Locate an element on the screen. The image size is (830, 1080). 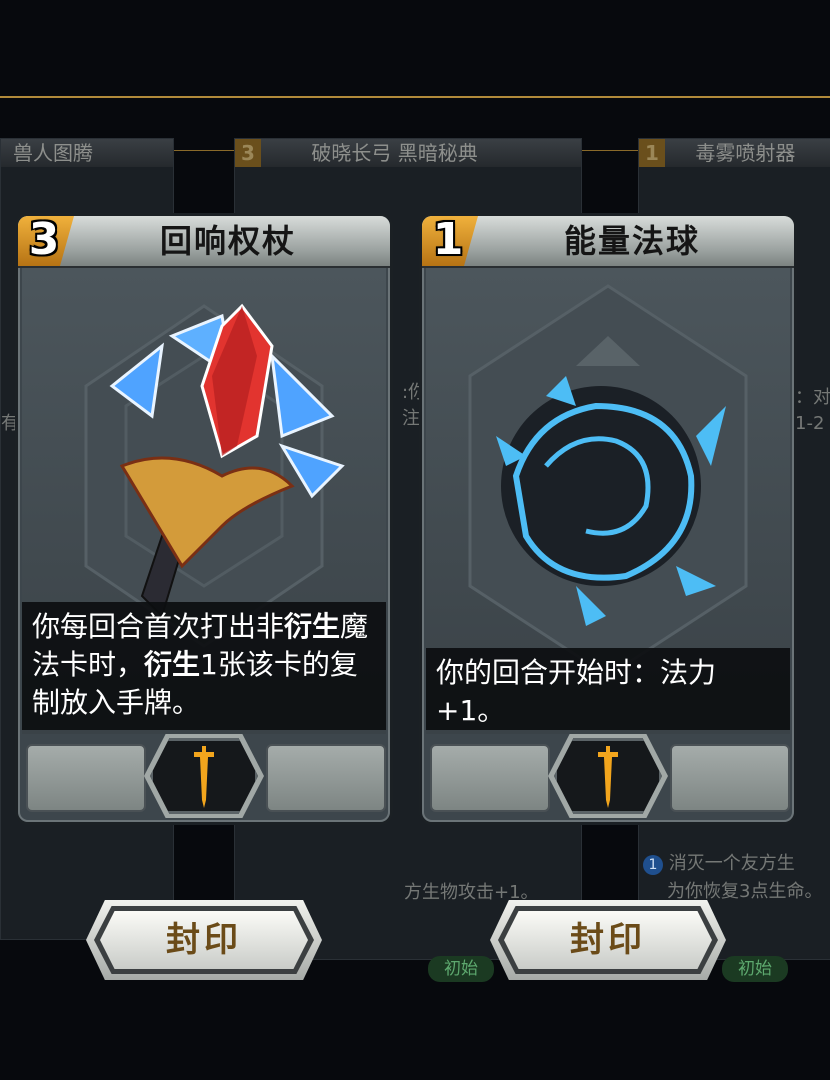
background-text: 注 is located at coordinates (411, 418).